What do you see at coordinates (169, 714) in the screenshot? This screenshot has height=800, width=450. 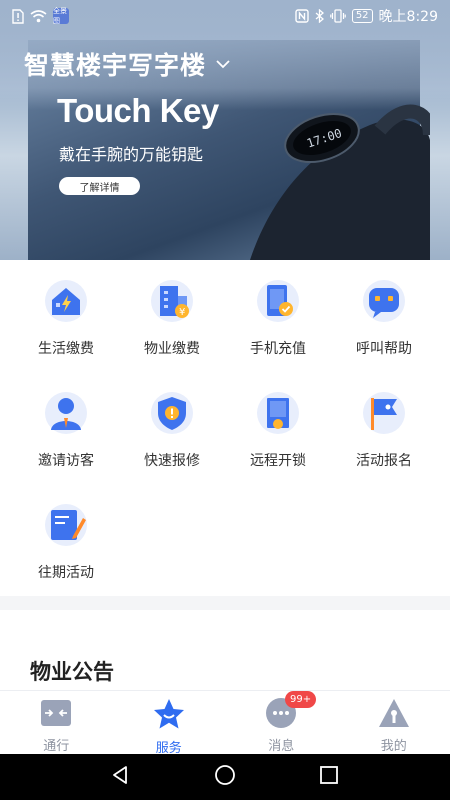 I see `star-service-icon` at bounding box center [169, 714].